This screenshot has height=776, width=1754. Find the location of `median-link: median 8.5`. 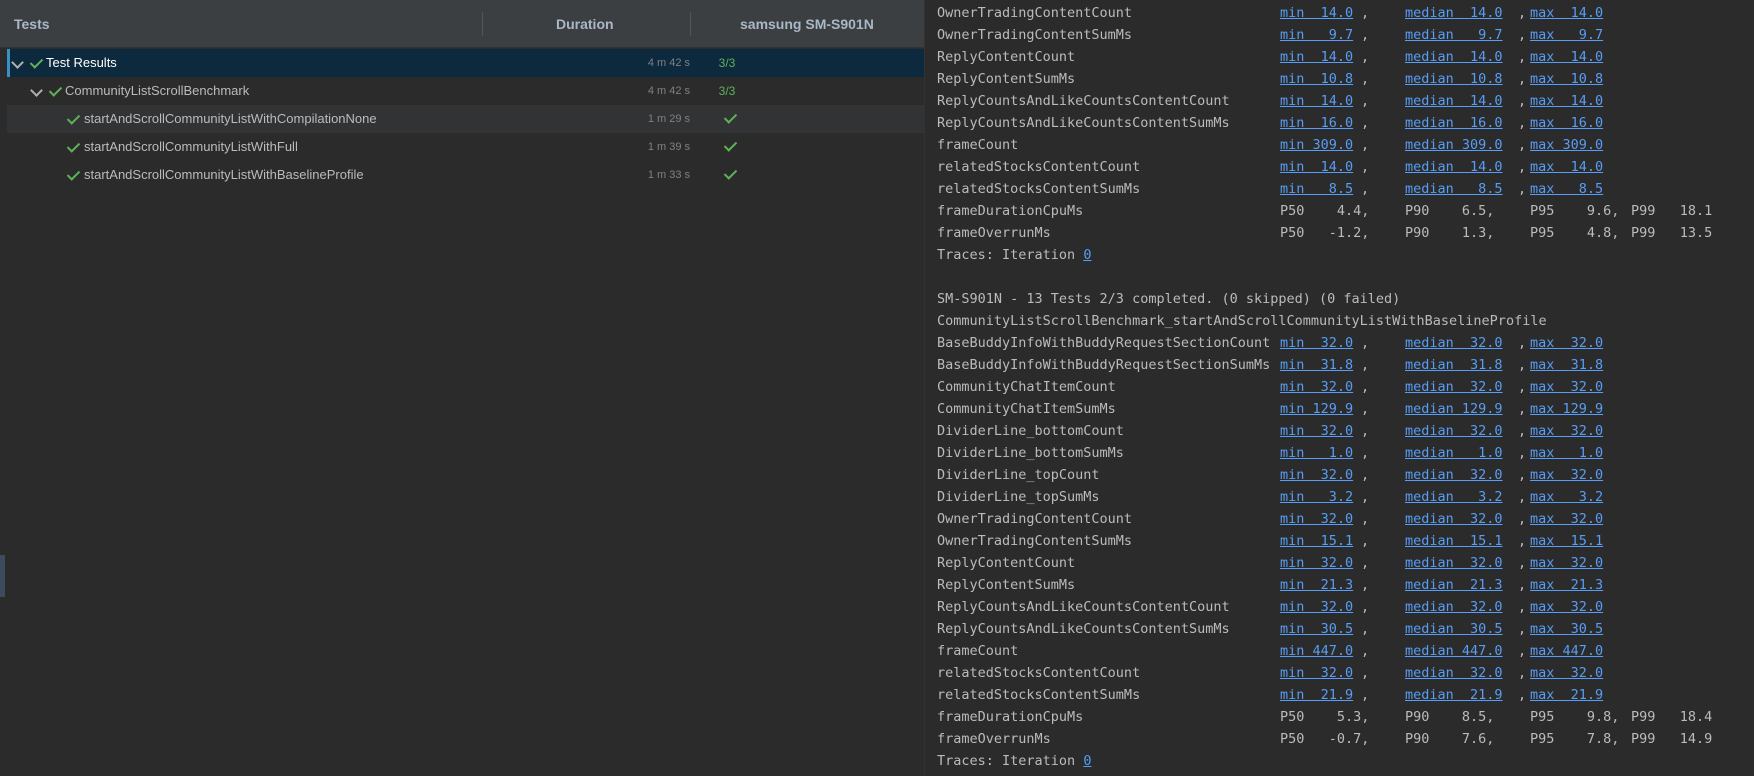

median-link: median 8.5 is located at coordinates (1454, 189).